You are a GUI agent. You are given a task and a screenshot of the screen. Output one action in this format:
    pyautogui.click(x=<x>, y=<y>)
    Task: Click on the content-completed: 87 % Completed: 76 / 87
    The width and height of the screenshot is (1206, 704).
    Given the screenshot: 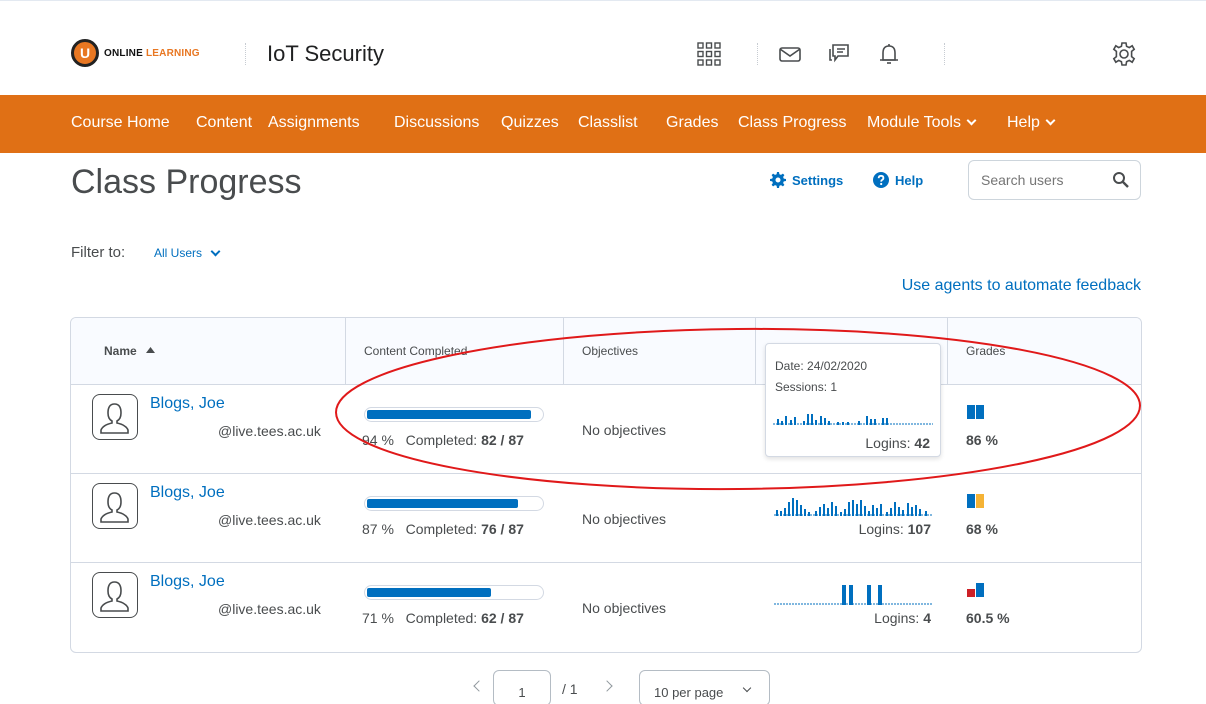 What is the action you would take?
    pyautogui.click(x=443, y=529)
    